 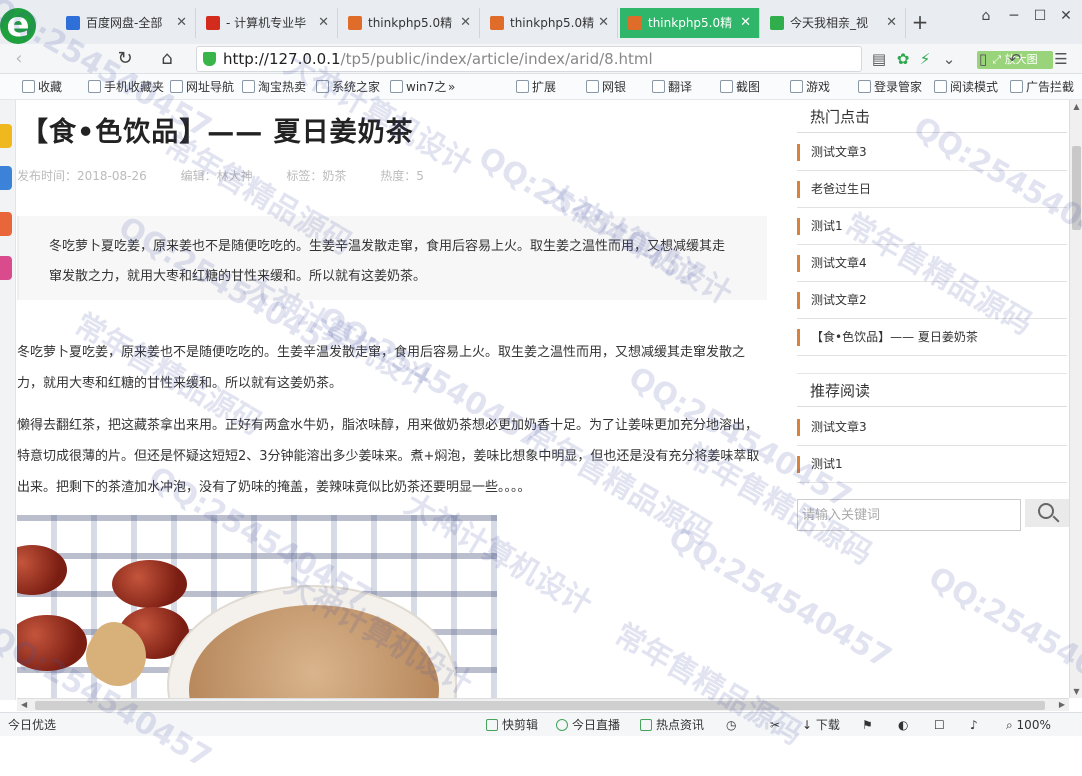 What do you see at coordinates (125, 59) in the screenshot?
I see `refresh-icon: ↻` at bounding box center [125, 59].